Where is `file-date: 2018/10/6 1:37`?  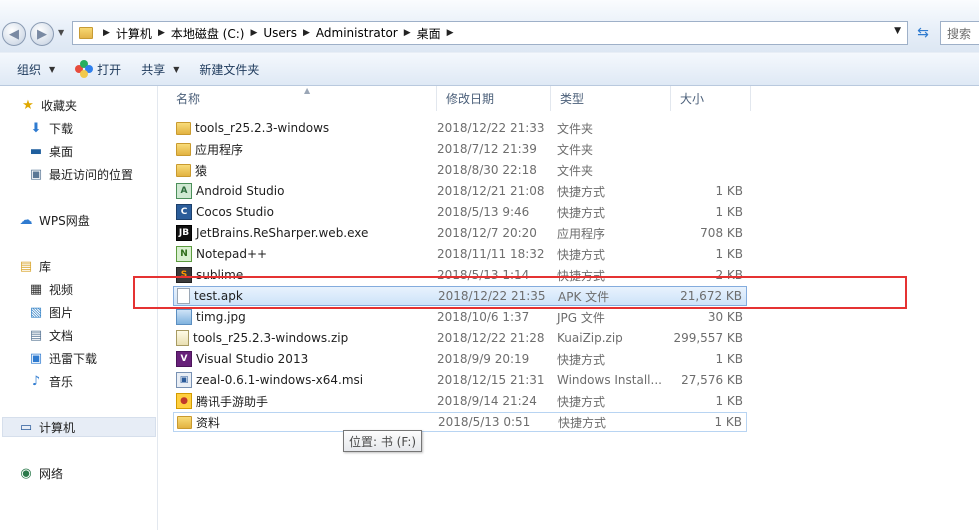 file-date: 2018/10/6 1:37 is located at coordinates (483, 317).